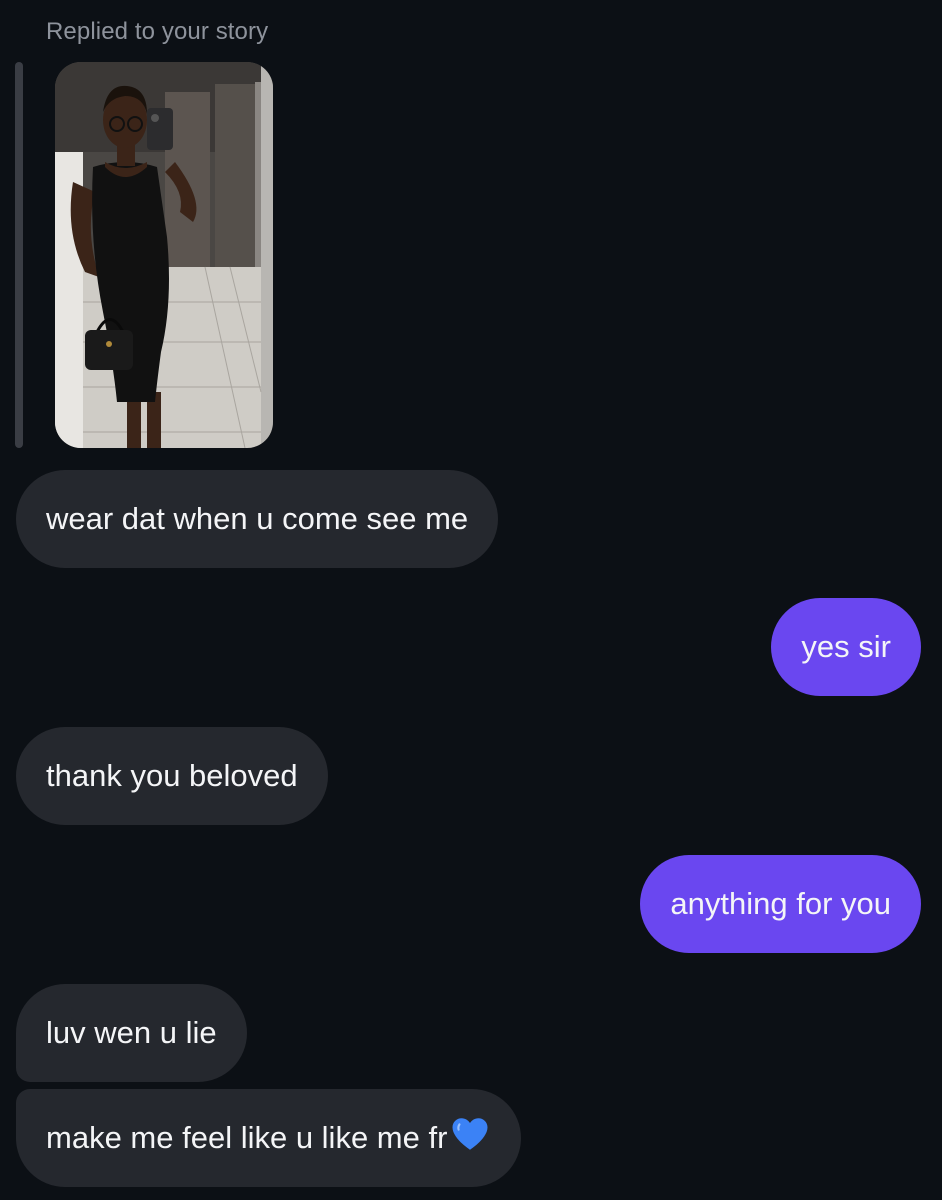 The height and width of the screenshot is (1200, 942). I want to click on message-text: anything for you, so click(780, 903).